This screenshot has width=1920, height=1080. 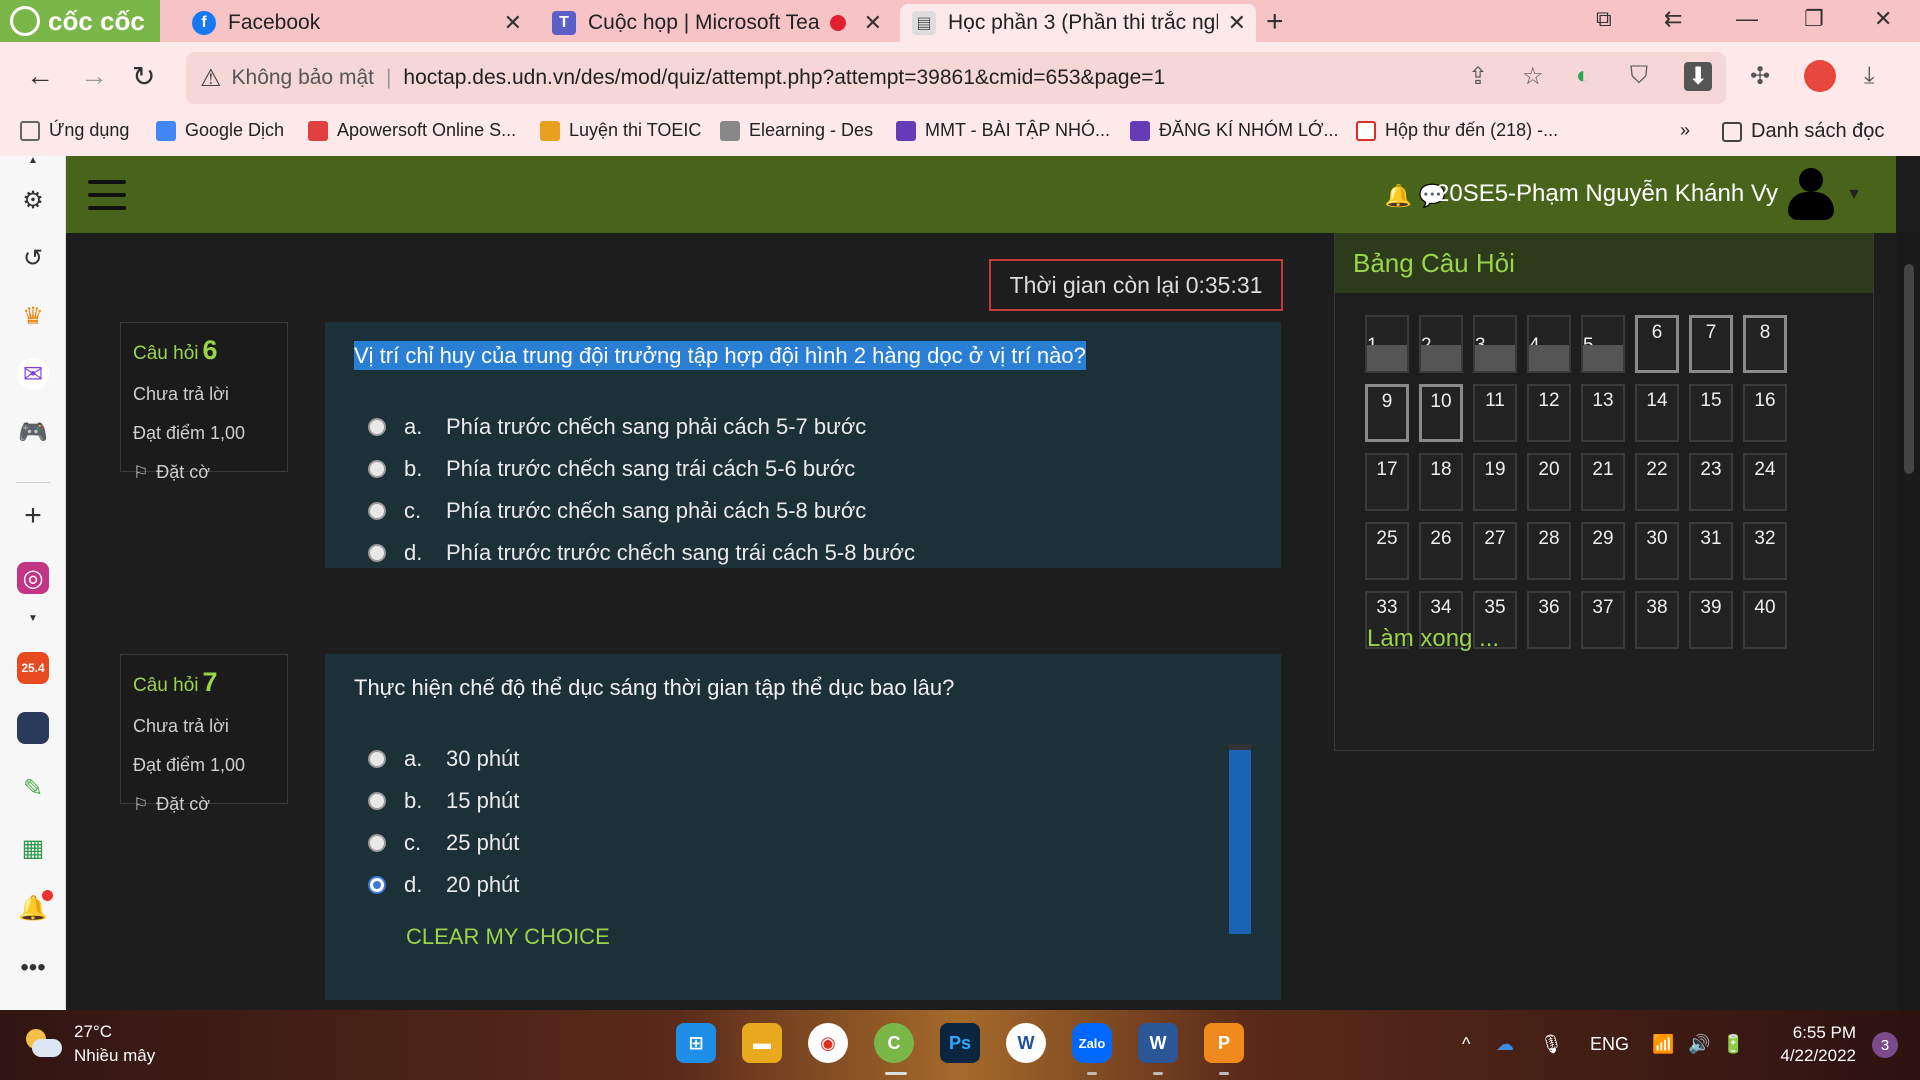 I want to click on close-window-icon: ✕, so click(x=1883, y=19).